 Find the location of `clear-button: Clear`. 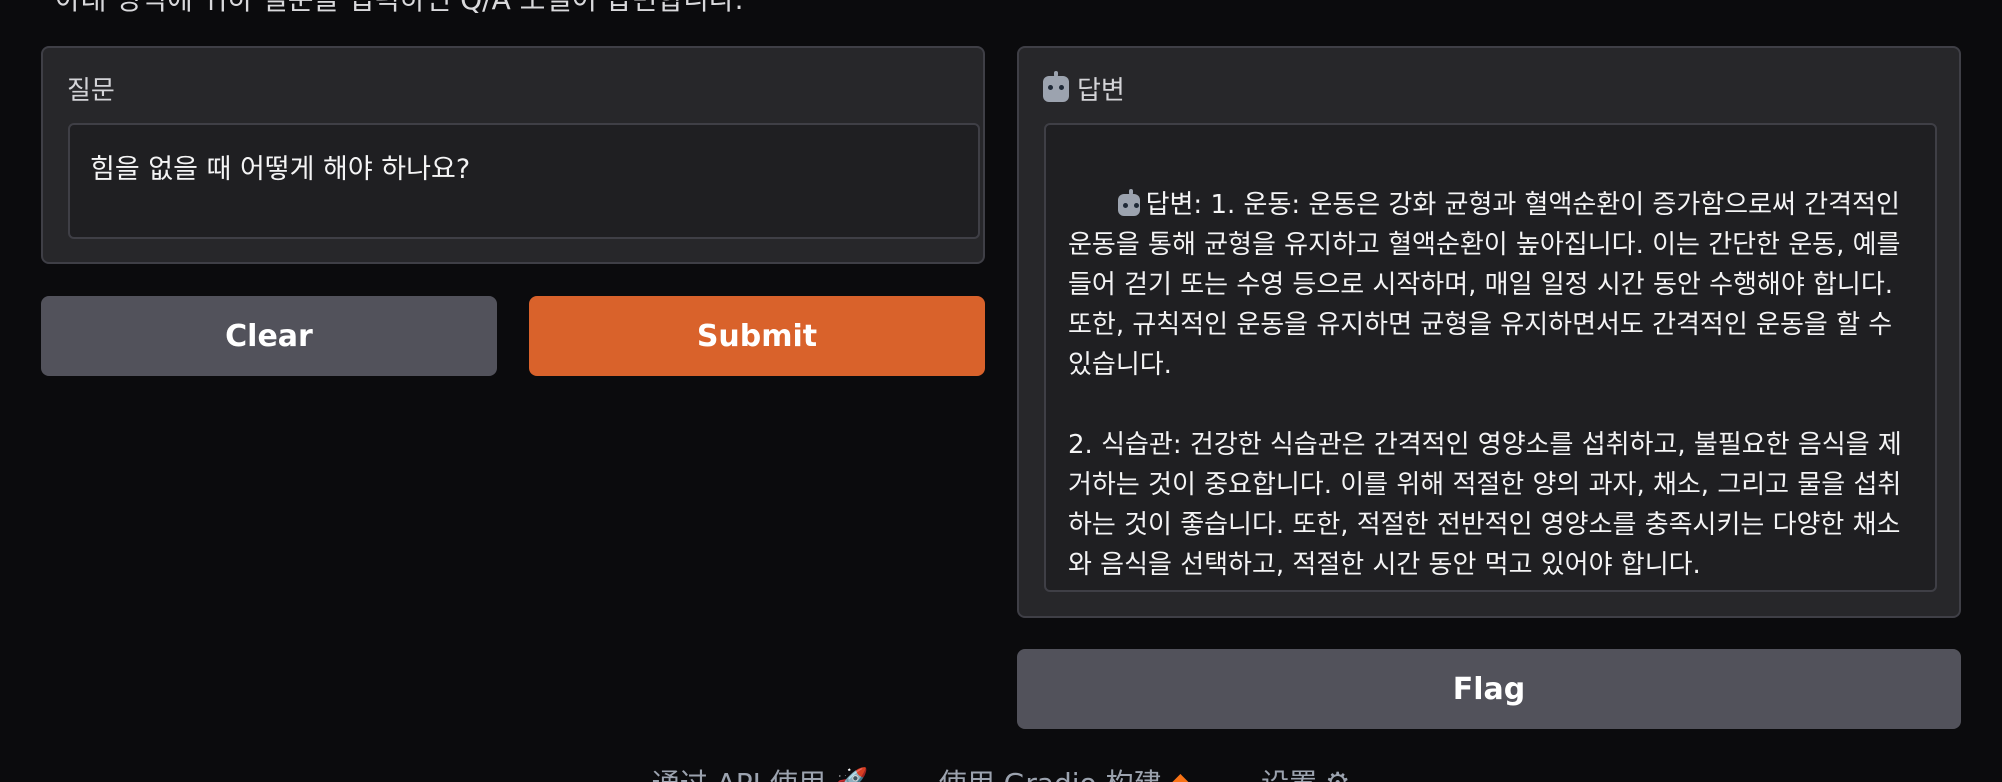

clear-button: Clear is located at coordinates (269, 336).